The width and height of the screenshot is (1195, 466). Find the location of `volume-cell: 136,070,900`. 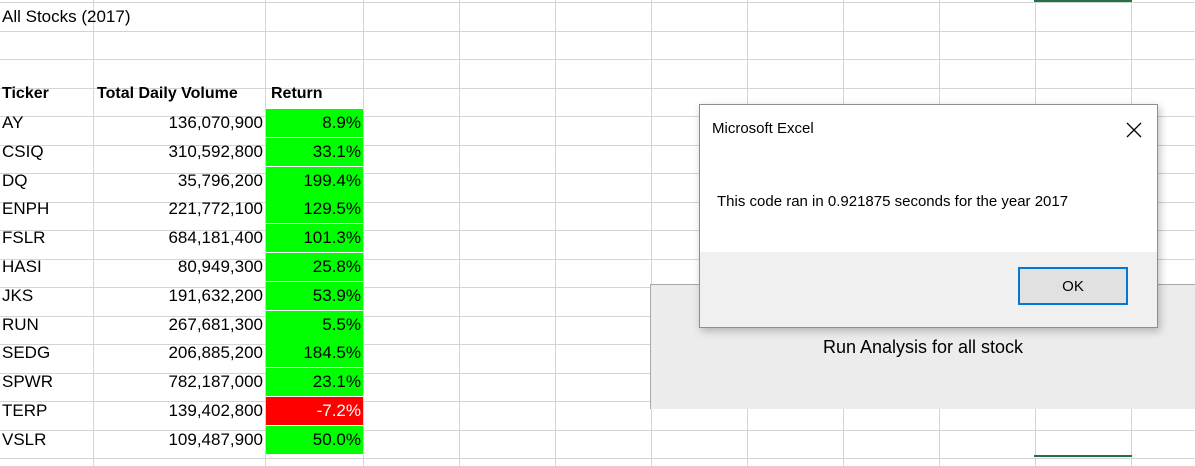

volume-cell: 136,070,900 is located at coordinates (179, 123).